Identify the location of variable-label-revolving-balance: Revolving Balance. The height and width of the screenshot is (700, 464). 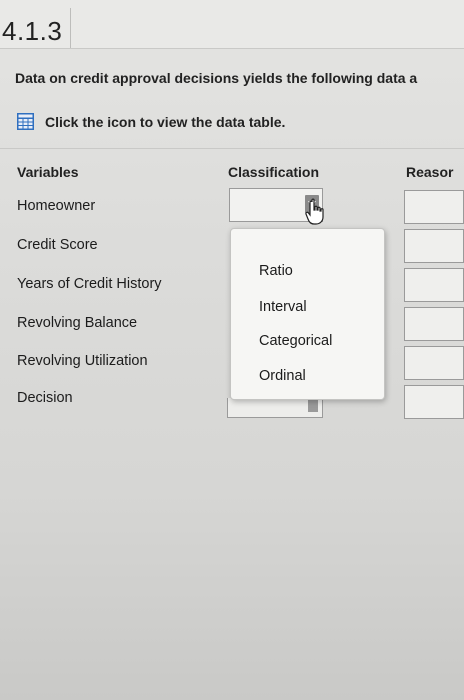
(77, 323).